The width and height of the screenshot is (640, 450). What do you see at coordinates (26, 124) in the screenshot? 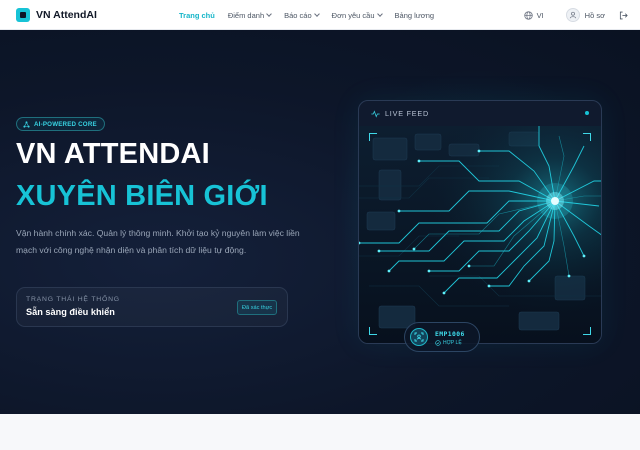
I see `network-icon` at bounding box center [26, 124].